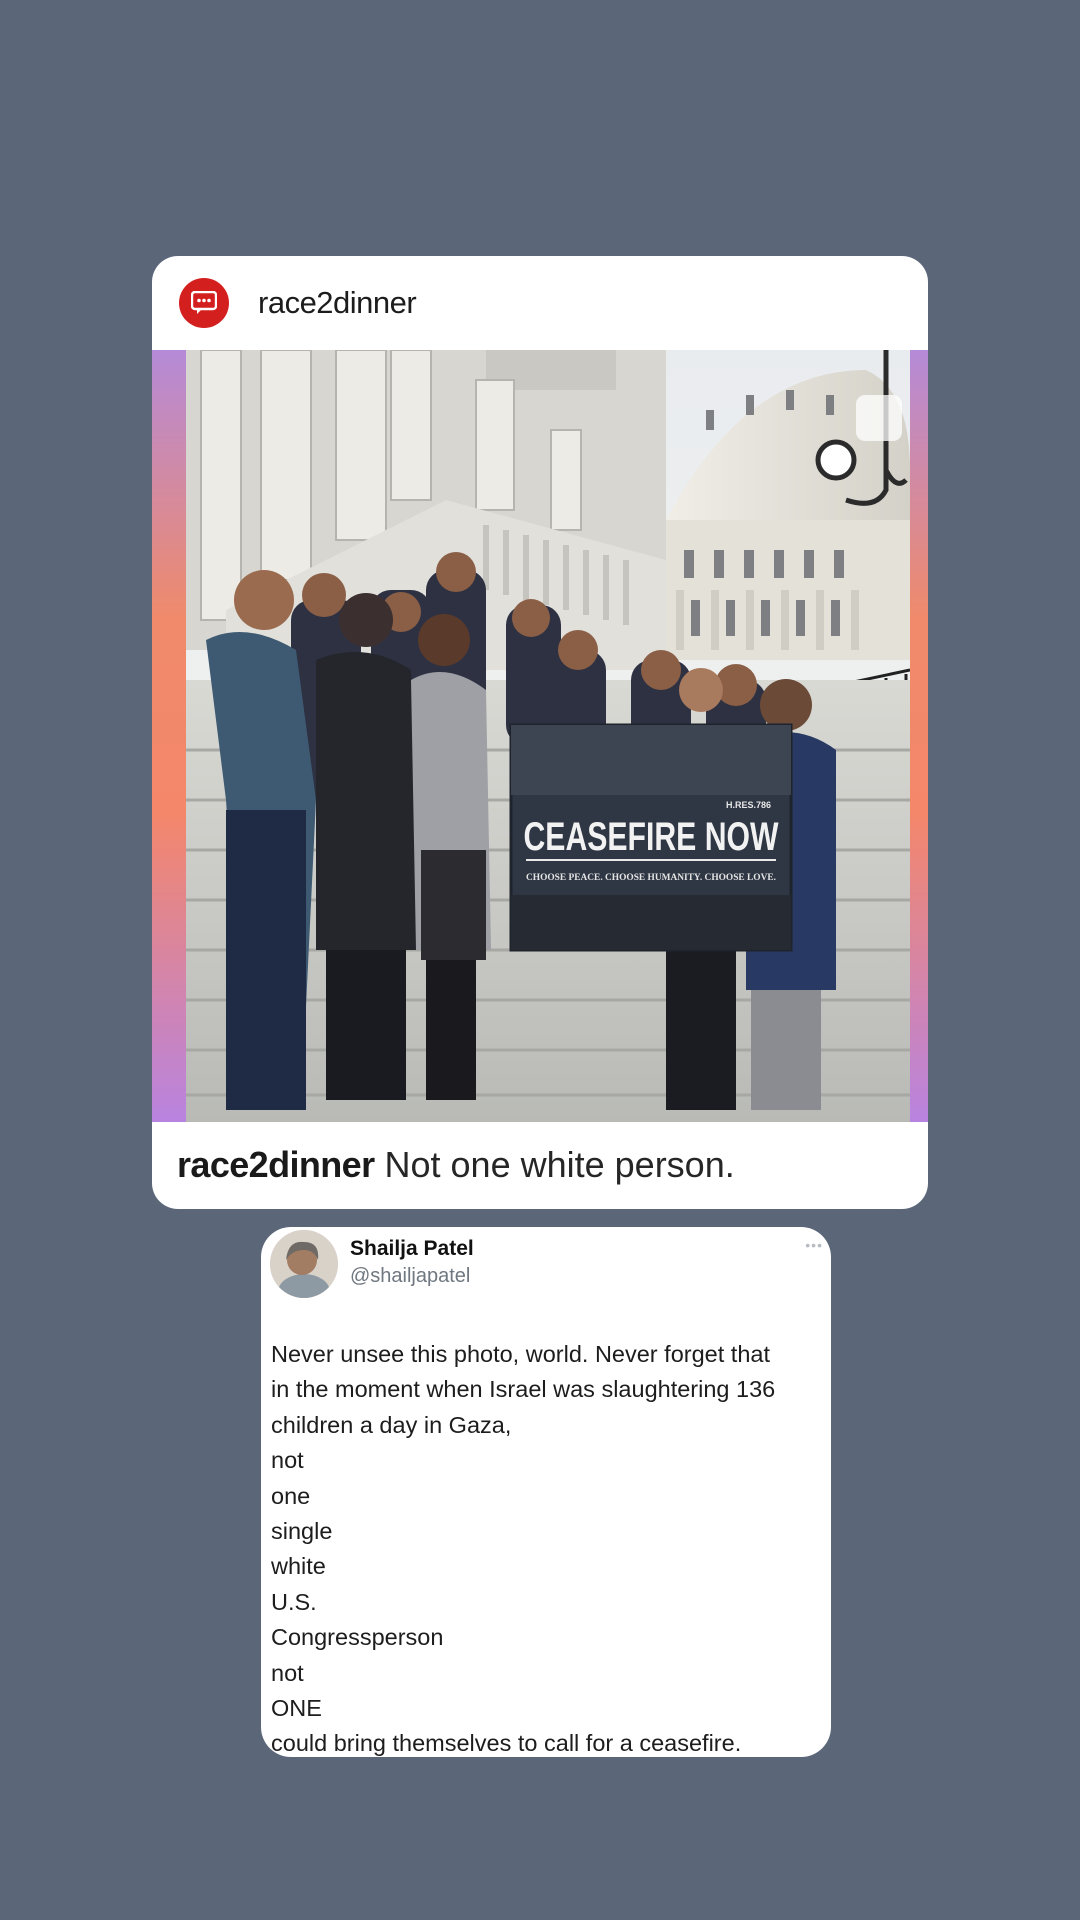 This screenshot has height=1920, width=1080. I want to click on caption-text: Not one white person., so click(559, 1164).